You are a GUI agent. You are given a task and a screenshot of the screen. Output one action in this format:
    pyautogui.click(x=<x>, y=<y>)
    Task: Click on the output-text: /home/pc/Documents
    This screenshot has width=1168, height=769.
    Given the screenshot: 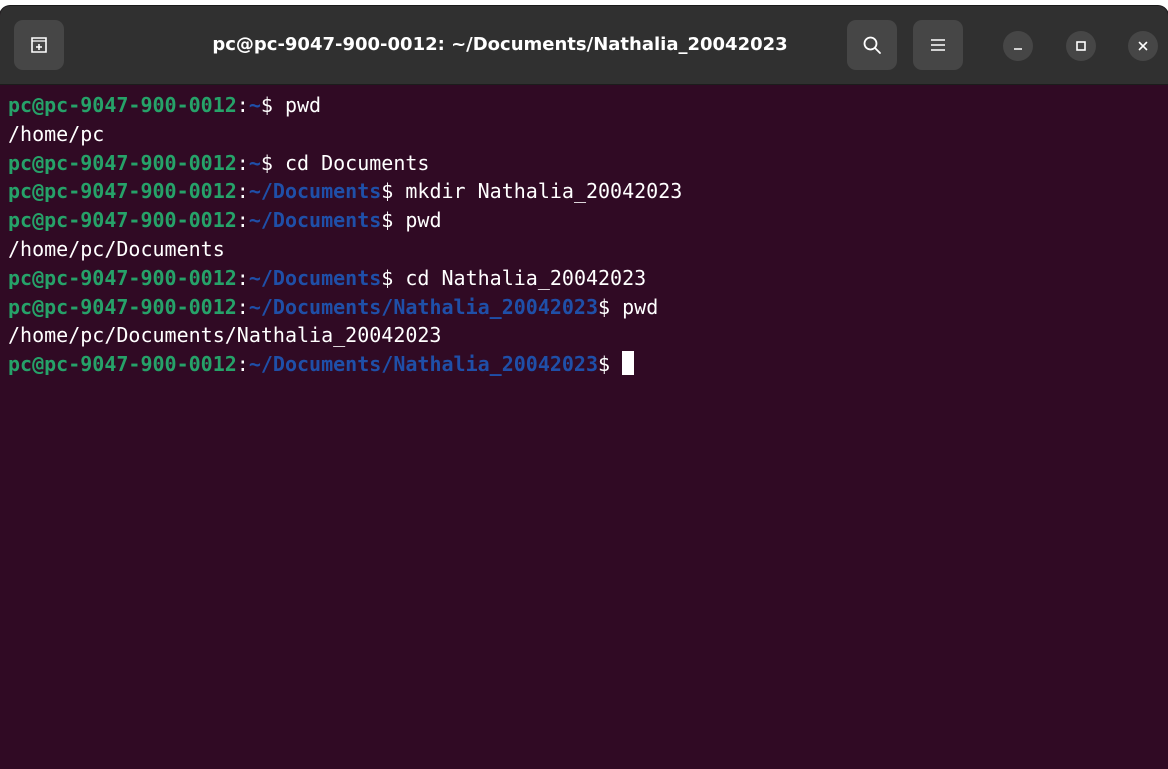 What is the action you would take?
    pyautogui.click(x=116, y=248)
    